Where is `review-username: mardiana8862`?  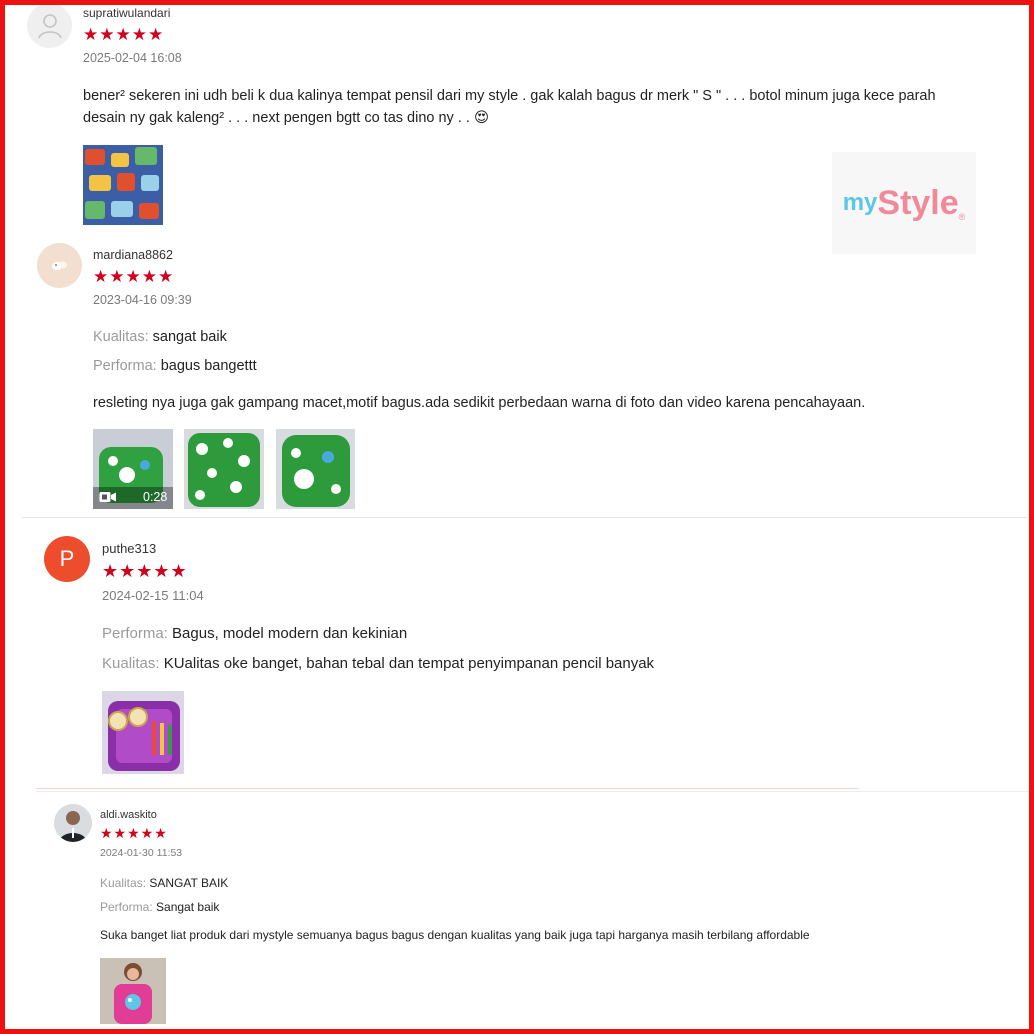
review-username: mardiana8862 is located at coordinates (133, 255).